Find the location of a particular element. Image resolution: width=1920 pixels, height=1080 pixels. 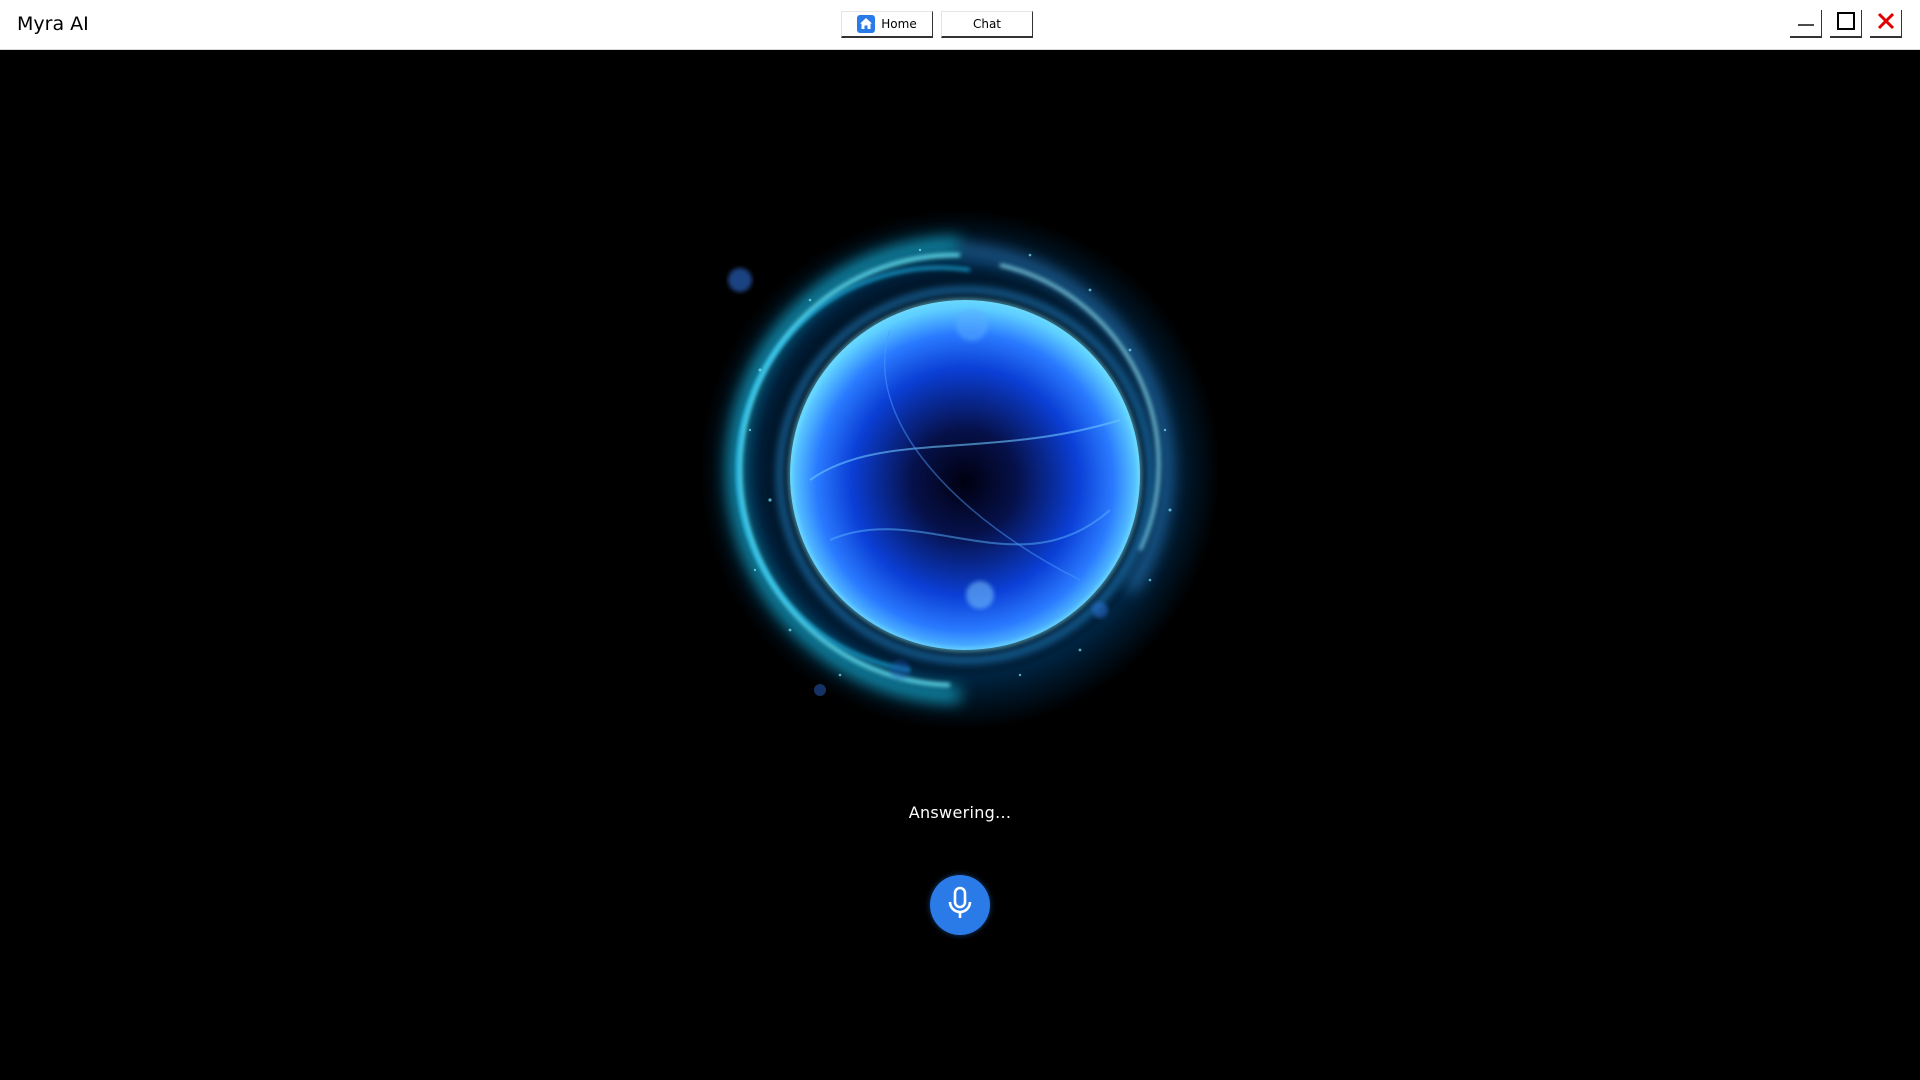

window-controls is located at coordinates (1846, 24).